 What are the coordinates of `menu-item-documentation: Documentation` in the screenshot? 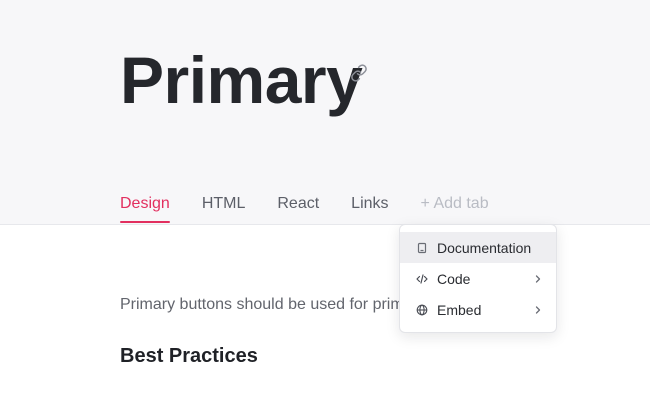 It's located at (478, 247).